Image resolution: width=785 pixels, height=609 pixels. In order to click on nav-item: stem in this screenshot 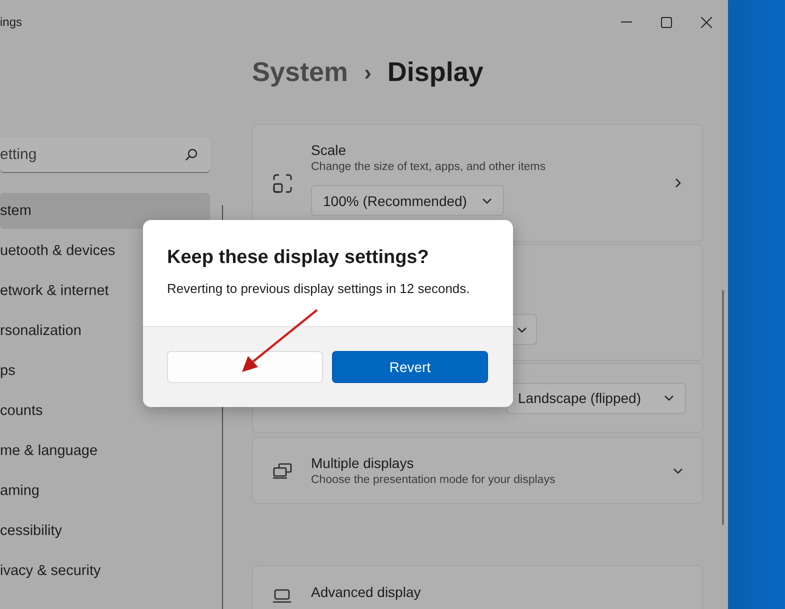, I will do `click(105, 211)`.